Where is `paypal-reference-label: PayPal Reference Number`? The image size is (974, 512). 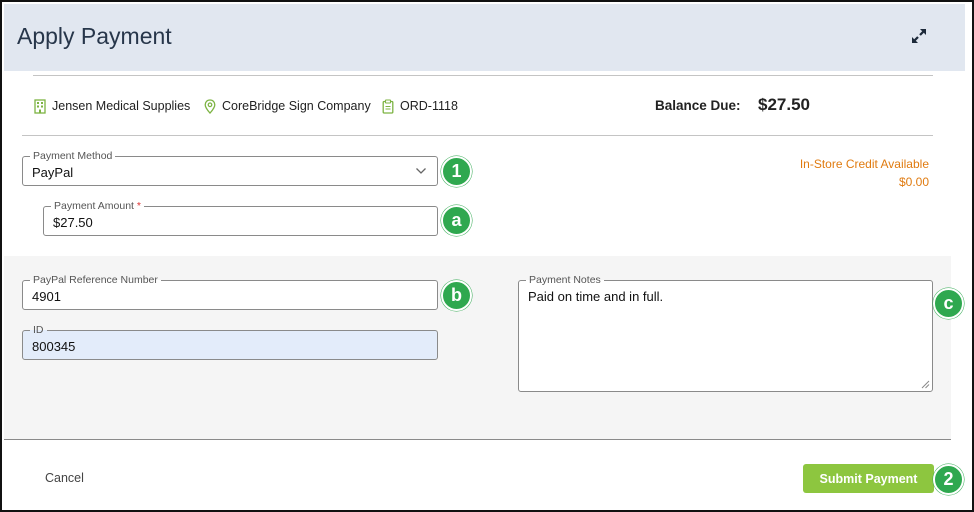
paypal-reference-label: PayPal Reference Number is located at coordinates (95, 280).